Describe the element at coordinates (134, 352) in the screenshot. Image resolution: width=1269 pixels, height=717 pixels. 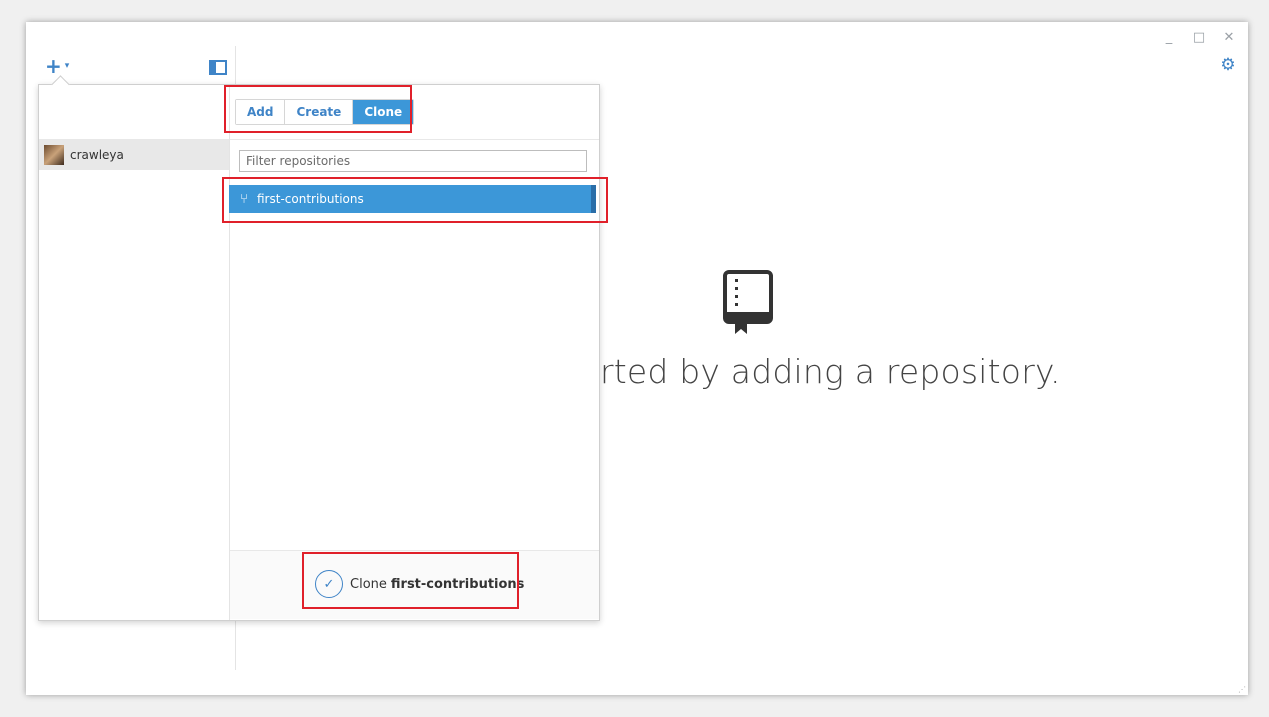
I see `accounts-pane: crawleya` at that location.